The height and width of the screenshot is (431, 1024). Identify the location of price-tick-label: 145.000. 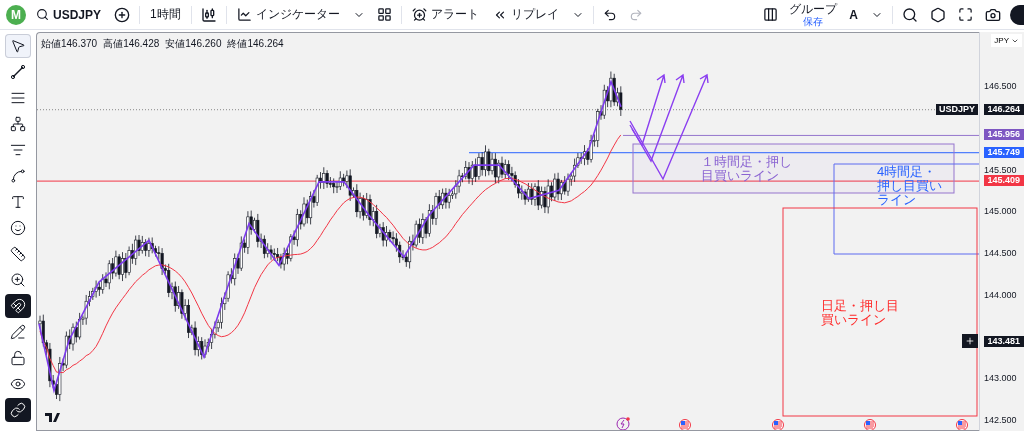
(1000, 211).